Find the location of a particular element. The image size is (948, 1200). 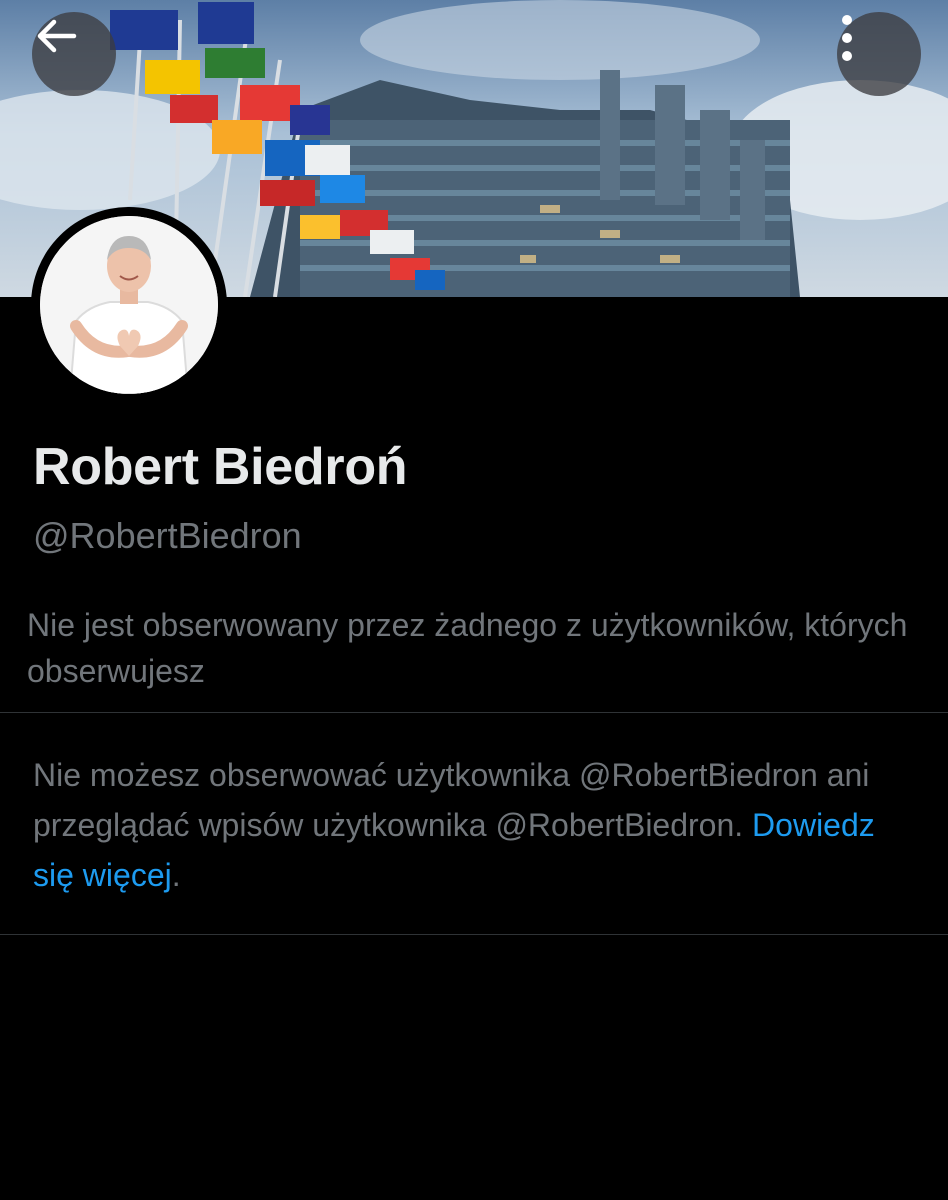

back-button is located at coordinates (74, 54).